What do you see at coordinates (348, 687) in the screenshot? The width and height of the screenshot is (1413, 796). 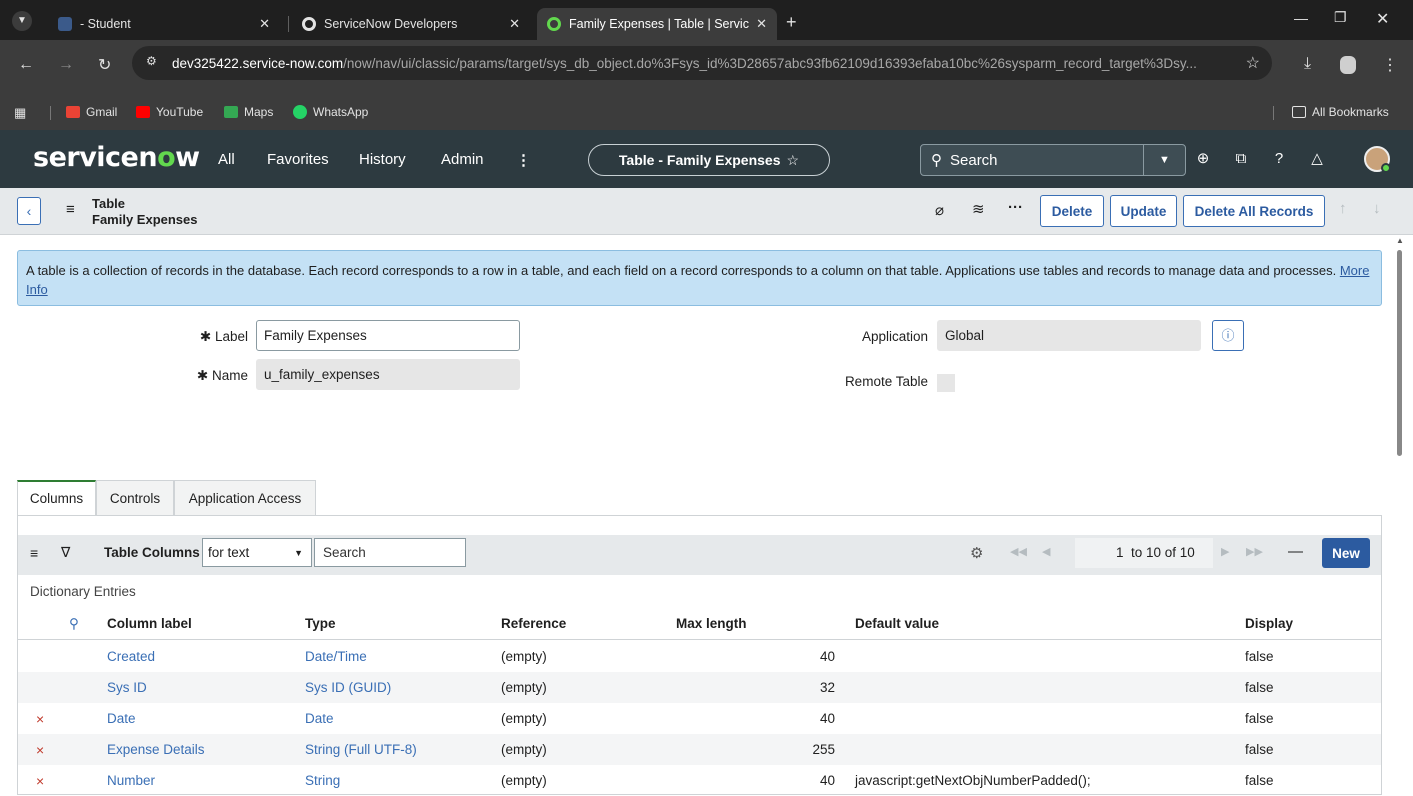 I see `type-link: Sys ID (GUID)` at bounding box center [348, 687].